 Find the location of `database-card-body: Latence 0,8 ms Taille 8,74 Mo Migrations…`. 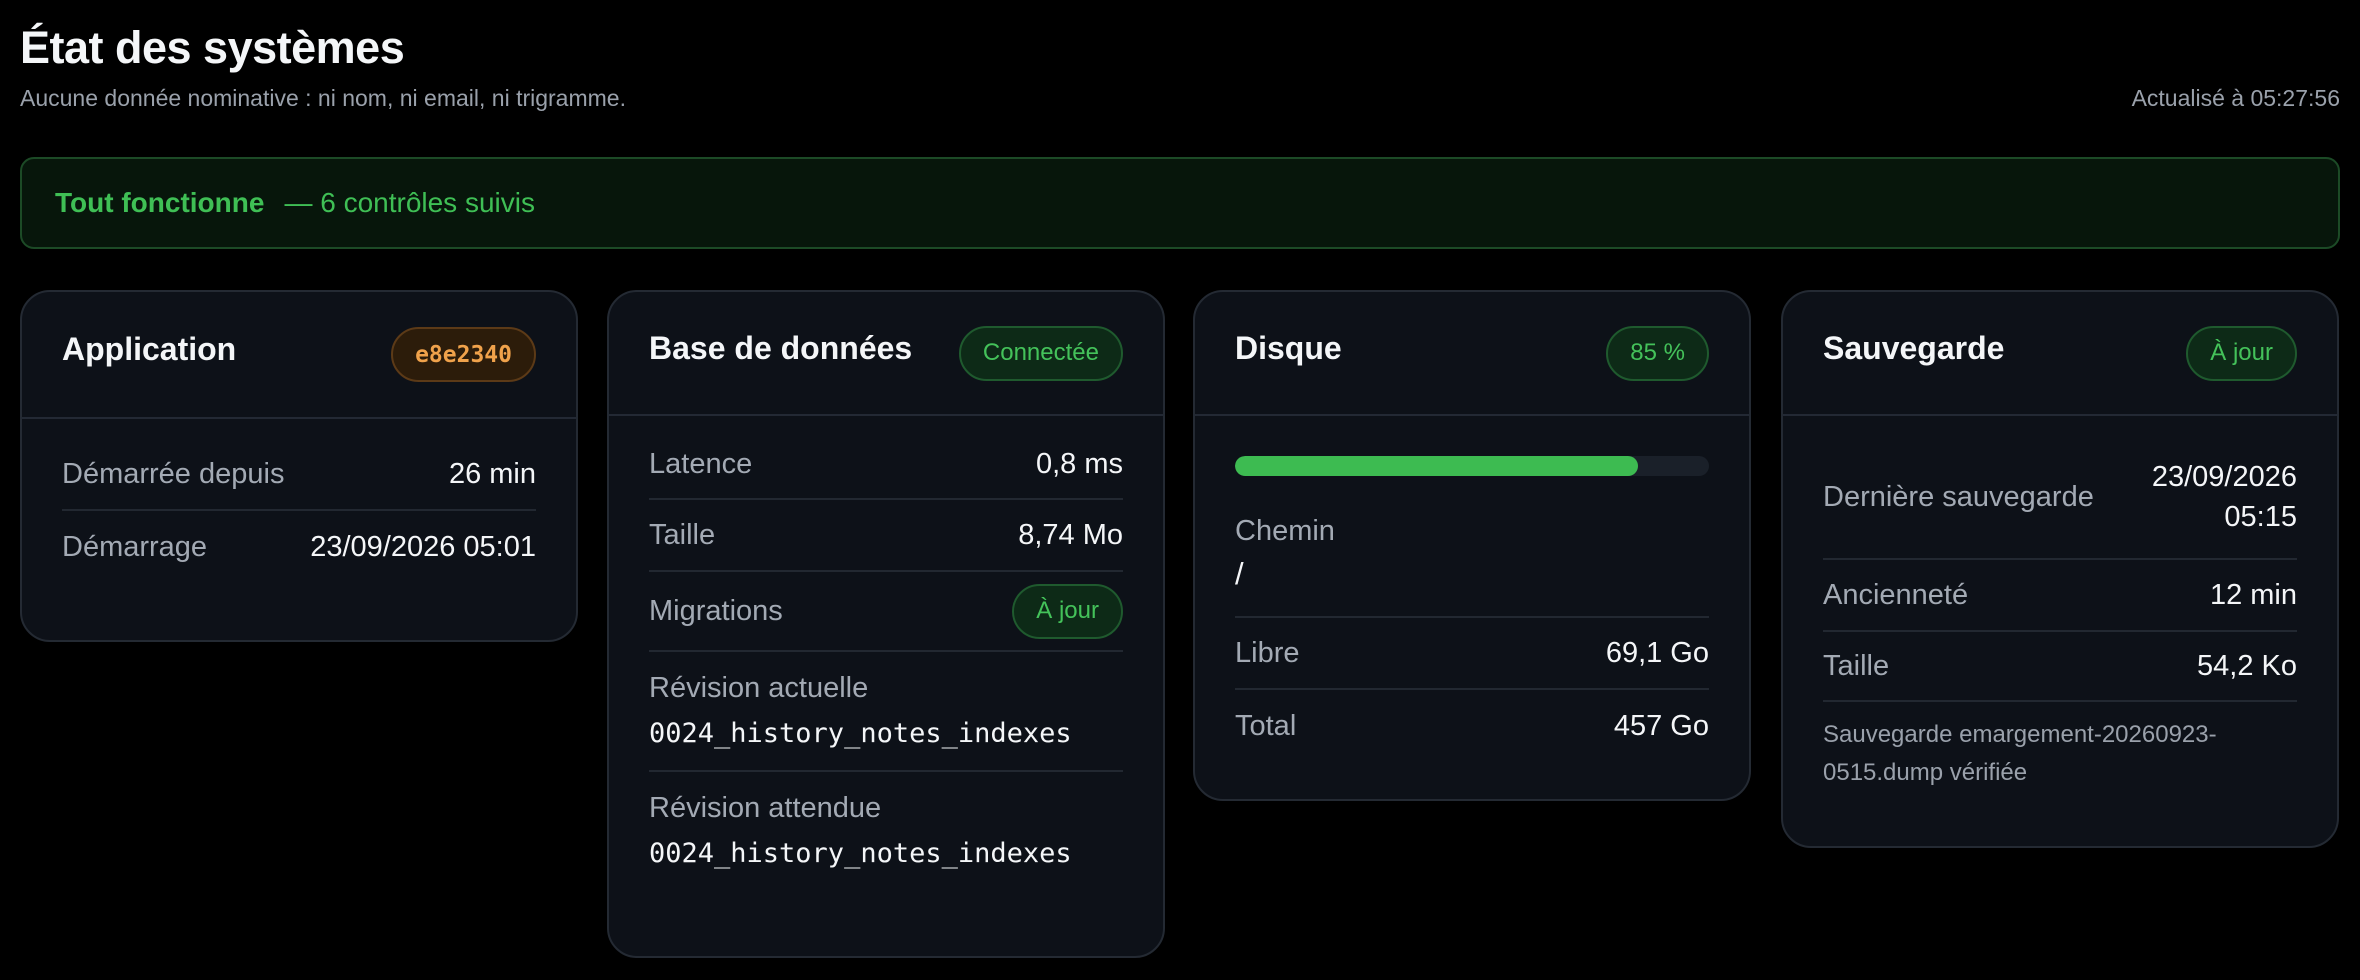

database-card-body: Latence 0,8 ms Taille 8,74 Mo Migrations… is located at coordinates (886, 649).